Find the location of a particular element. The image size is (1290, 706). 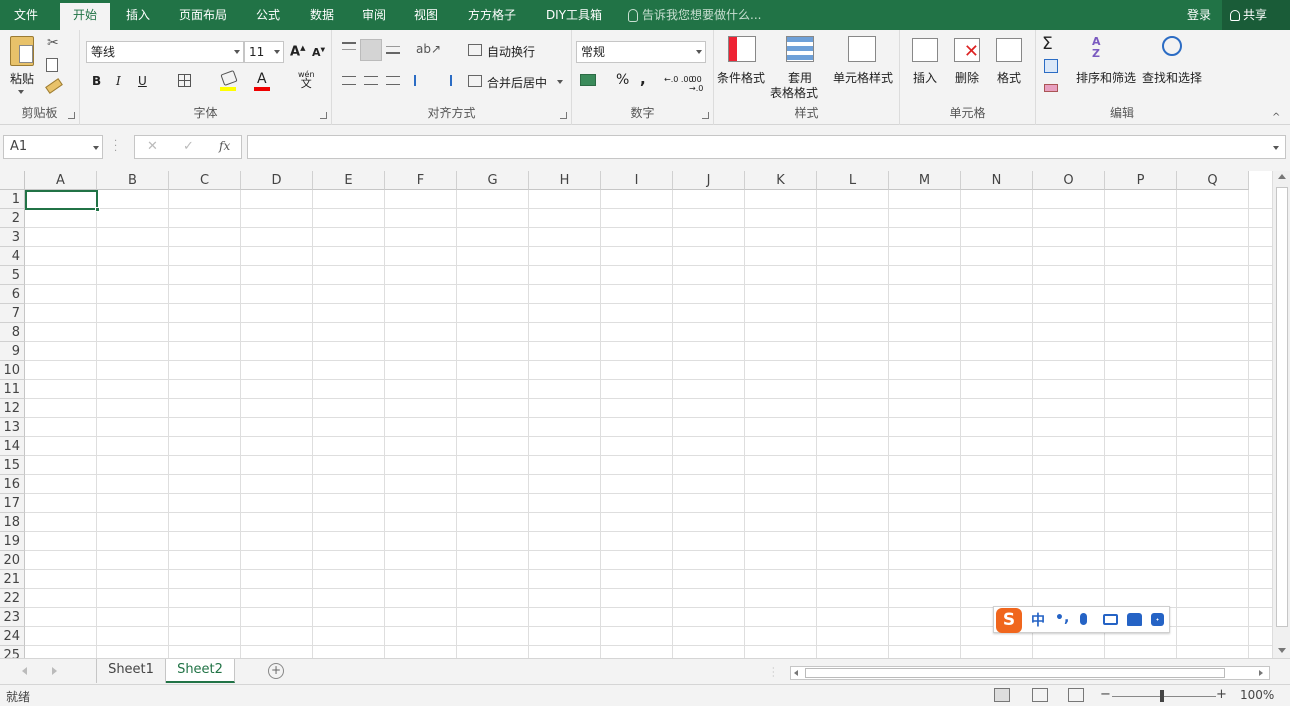

row-header: 18 is located at coordinates (12, 522).